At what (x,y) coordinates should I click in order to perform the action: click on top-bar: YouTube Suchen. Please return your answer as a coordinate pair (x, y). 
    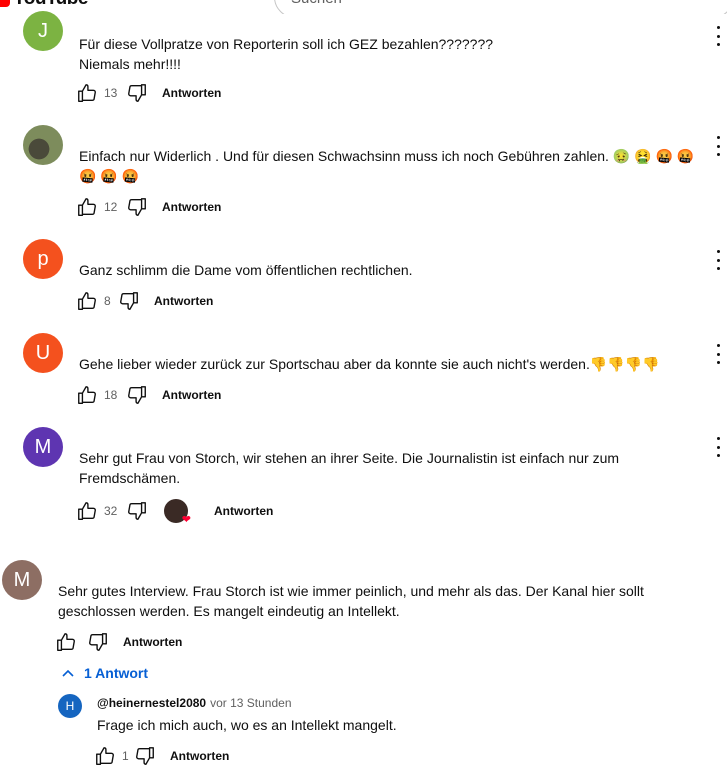
    Looking at the image, I should click on (363, 7).